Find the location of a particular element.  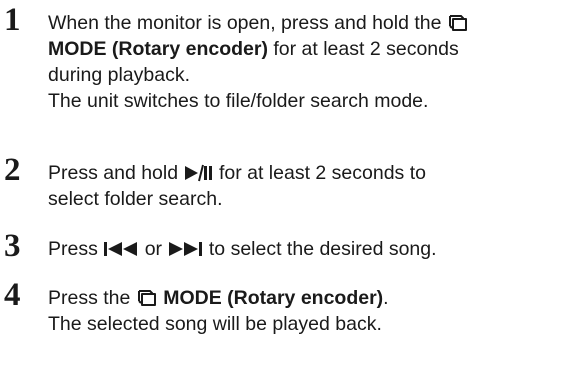

step-text-run: . is located at coordinates (386, 298).